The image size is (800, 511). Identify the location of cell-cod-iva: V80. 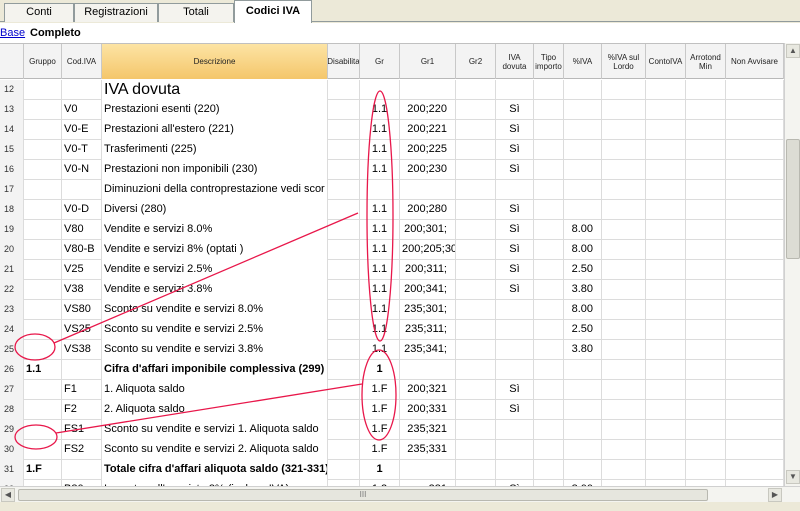
(82, 230).